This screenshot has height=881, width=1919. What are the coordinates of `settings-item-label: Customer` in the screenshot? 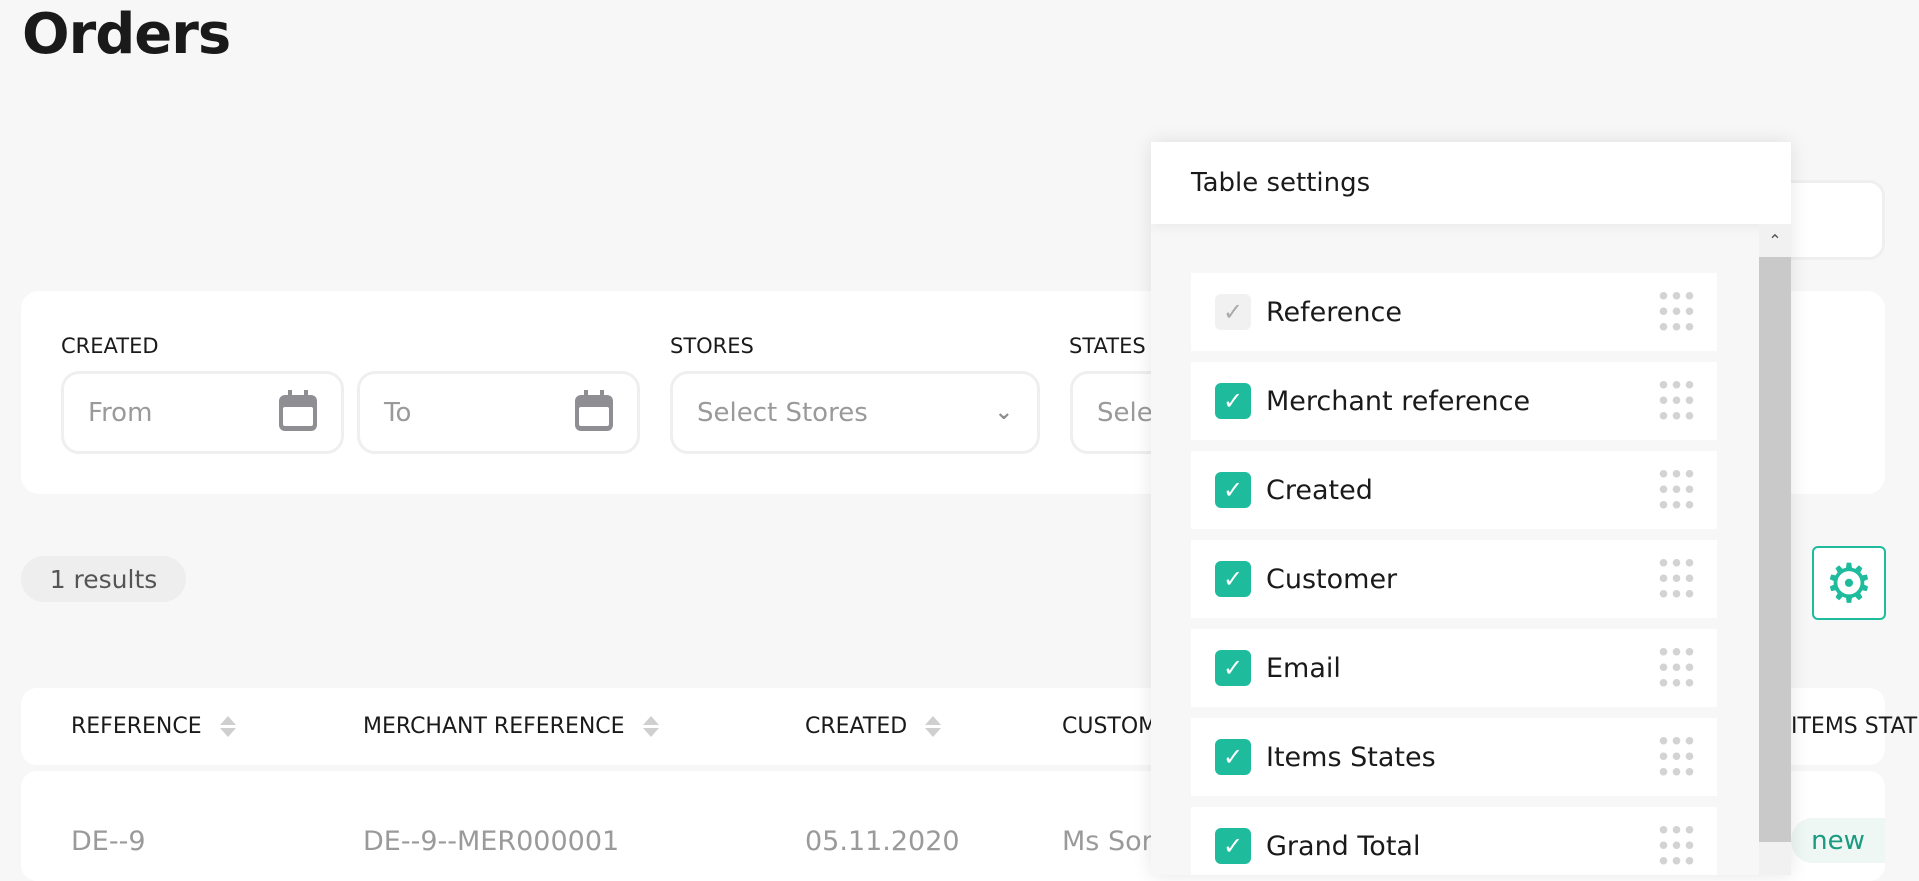 It's located at (1332, 579).